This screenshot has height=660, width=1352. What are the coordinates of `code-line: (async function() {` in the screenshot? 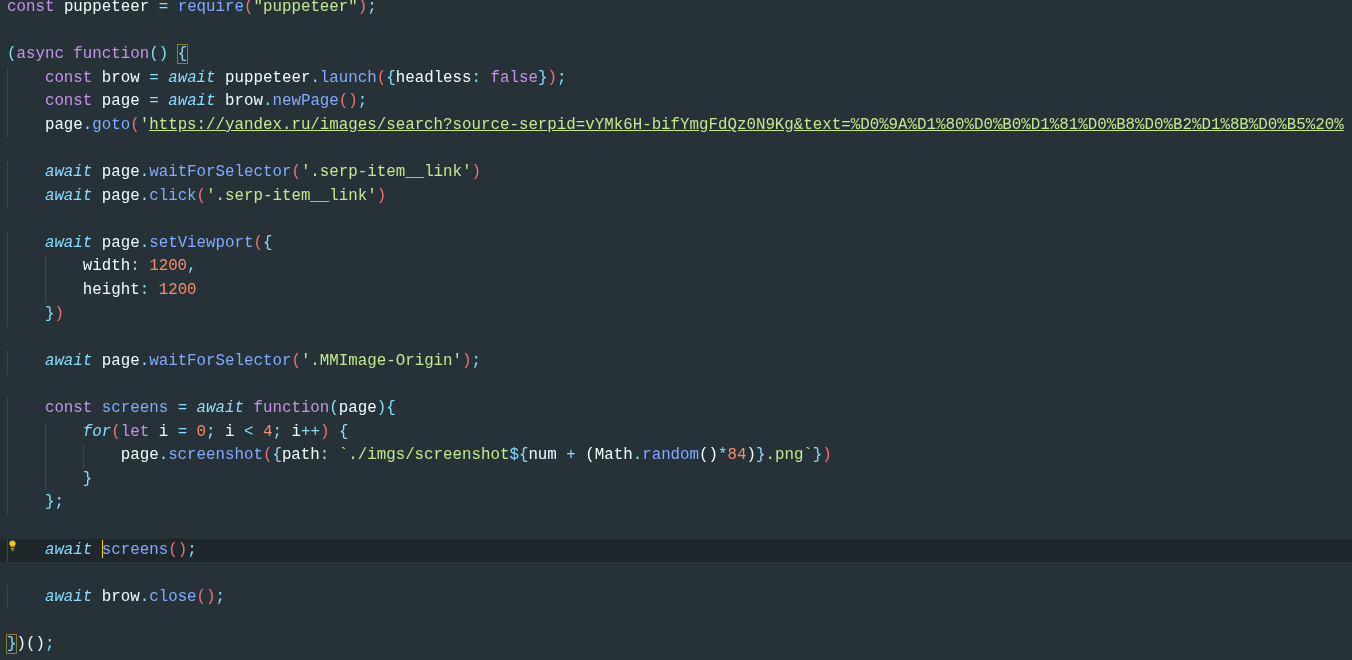 It's located at (97, 55).